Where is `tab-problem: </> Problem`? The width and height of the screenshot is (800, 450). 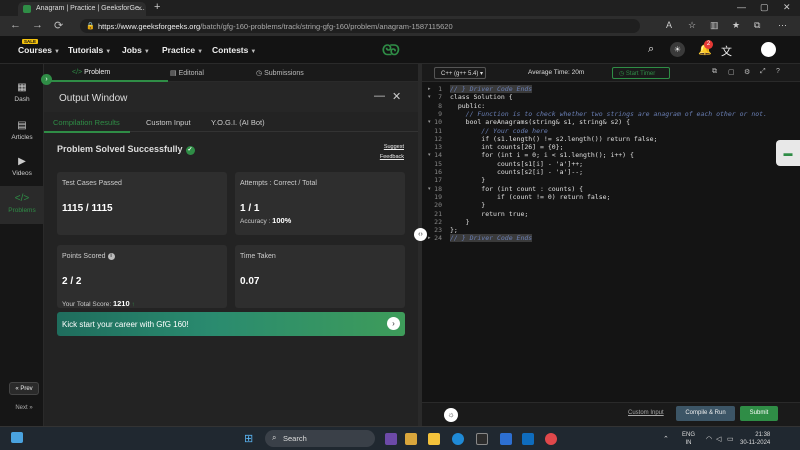
tab-problem: </> Problem is located at coordinates (91, 72).